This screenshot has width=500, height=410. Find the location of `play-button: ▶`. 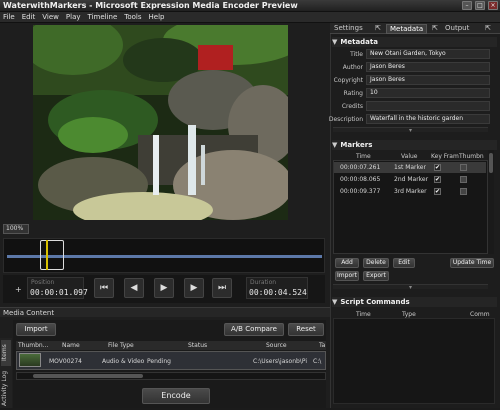

play-button: ▶ is located at coordinates (164, 288).